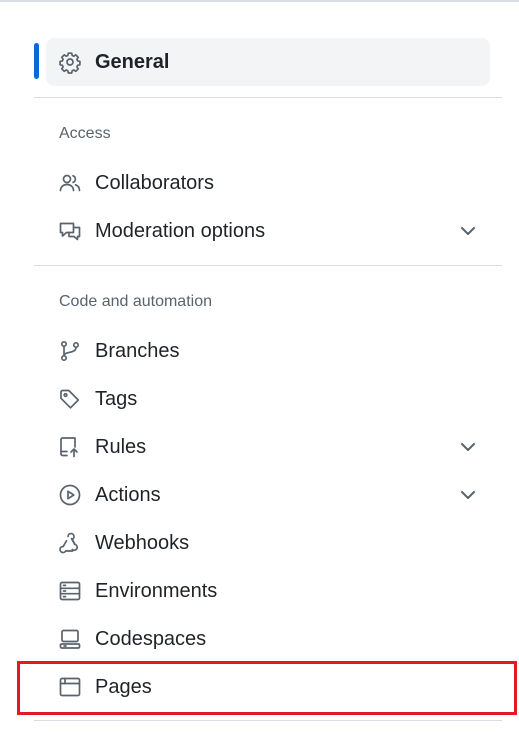 This screenshot has width=519, height=736. I want to click on sidebar-item-label: Actions, so click(128, 495).